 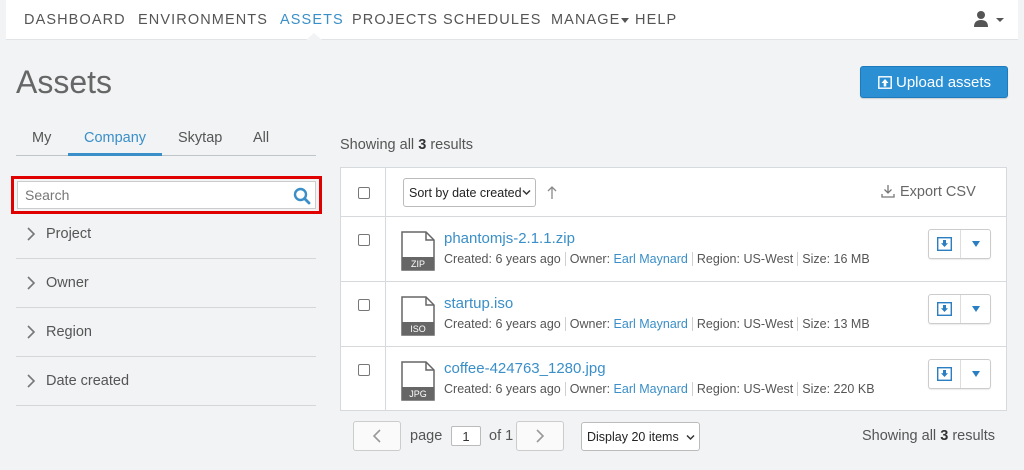 I want to click on nav-schedules: SCHEDULES, so click(x=492, y=20).